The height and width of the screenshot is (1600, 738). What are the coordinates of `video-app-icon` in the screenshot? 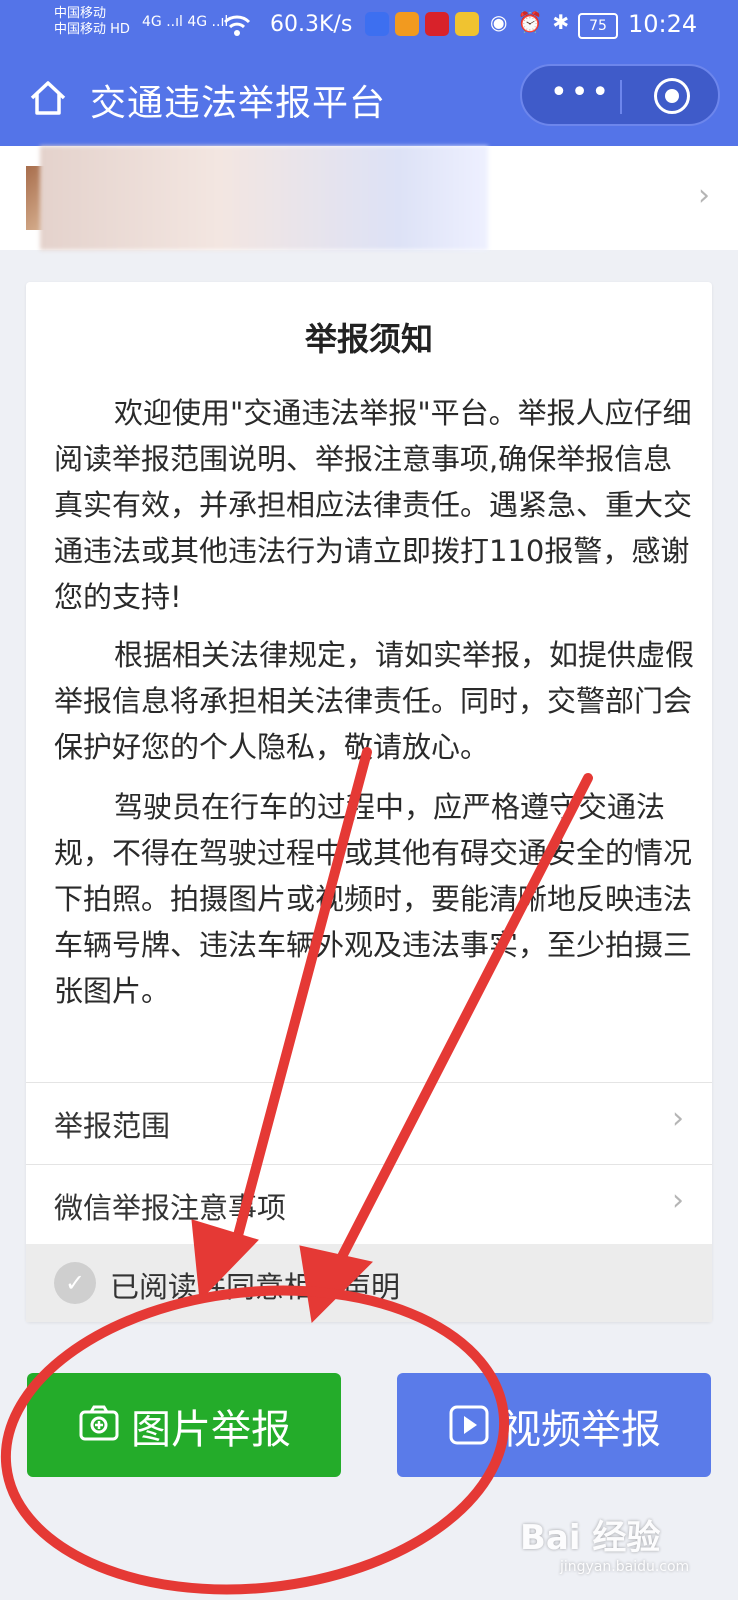 It's located at (407, 24).